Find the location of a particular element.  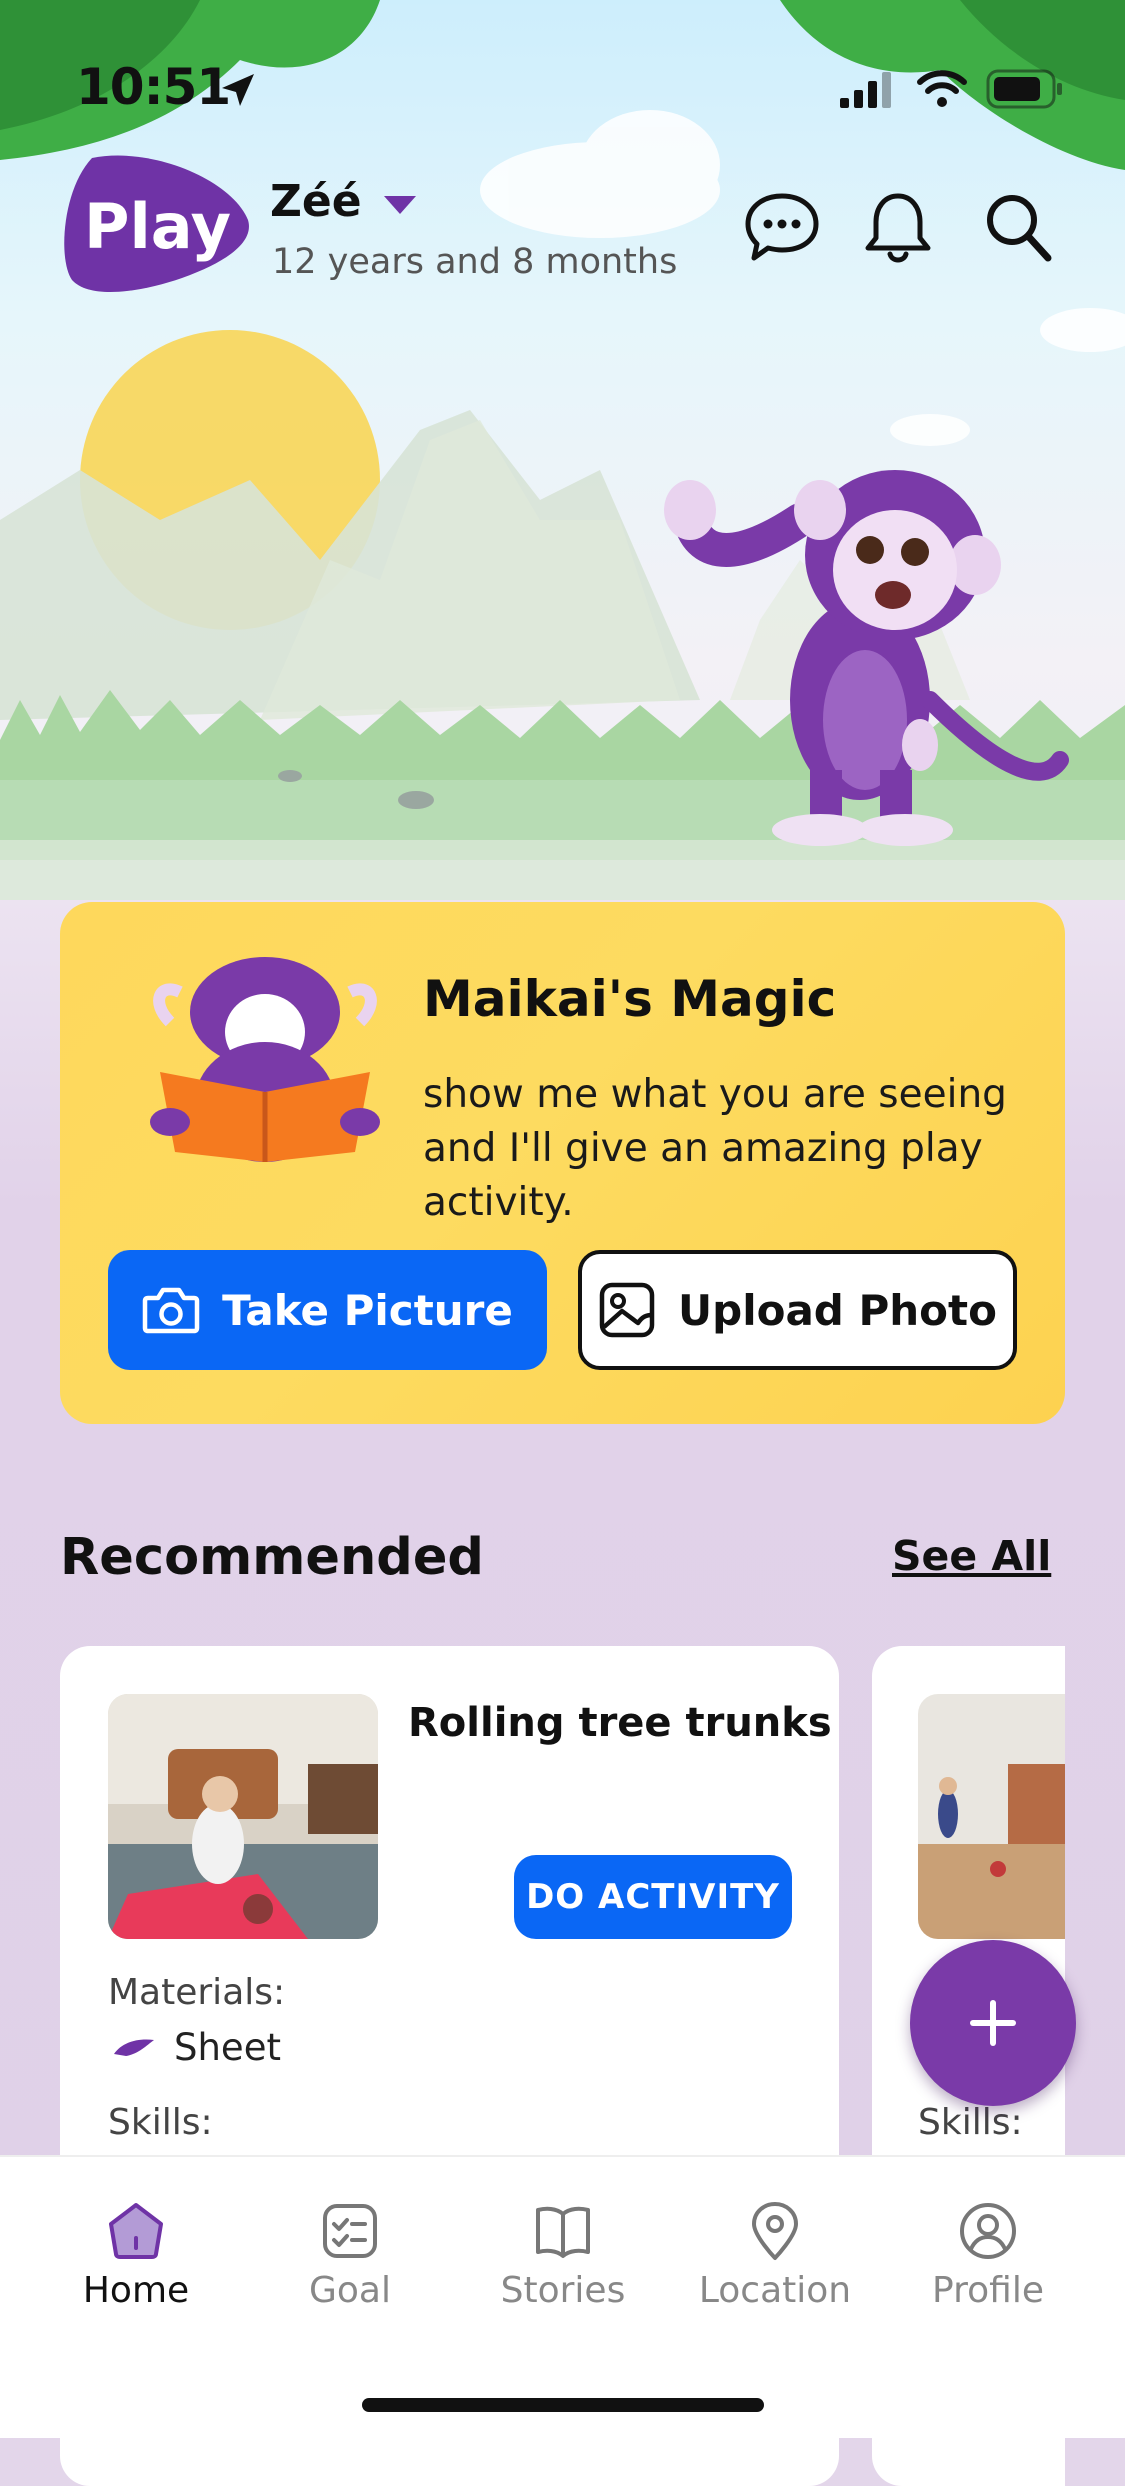

tab-goal-label: Goal is located at coordinates (350, 2290).